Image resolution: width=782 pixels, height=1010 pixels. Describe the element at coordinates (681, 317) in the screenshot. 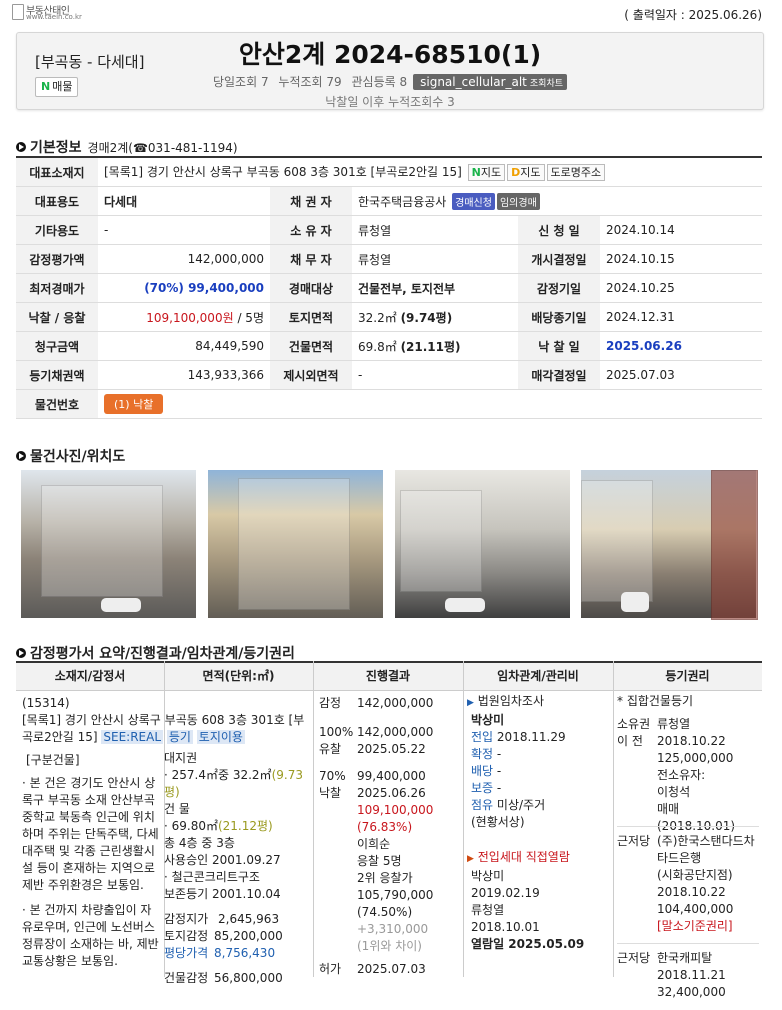

I see `dividend-date-value: 2024.12.31` at that location.